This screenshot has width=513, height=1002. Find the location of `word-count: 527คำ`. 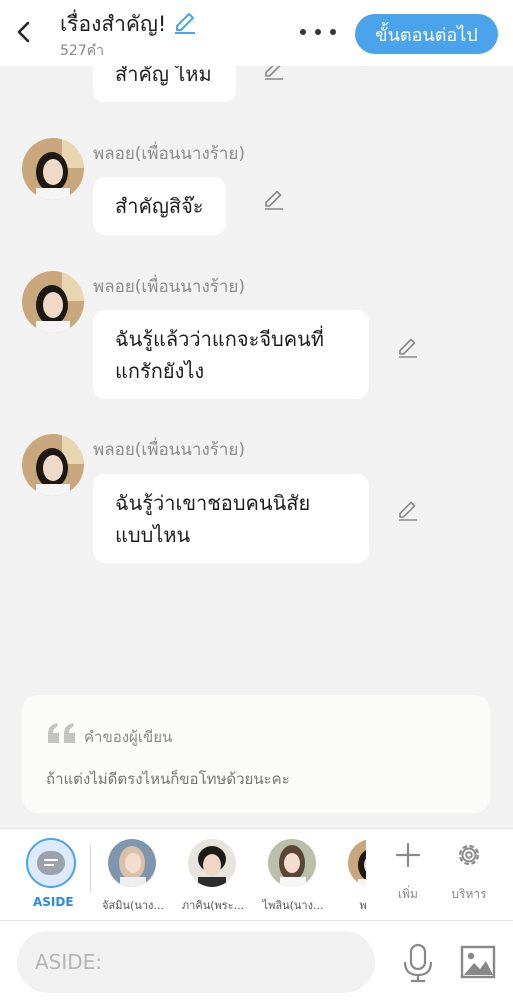

word-count: 527คำ is located at coordinates (82, 51).